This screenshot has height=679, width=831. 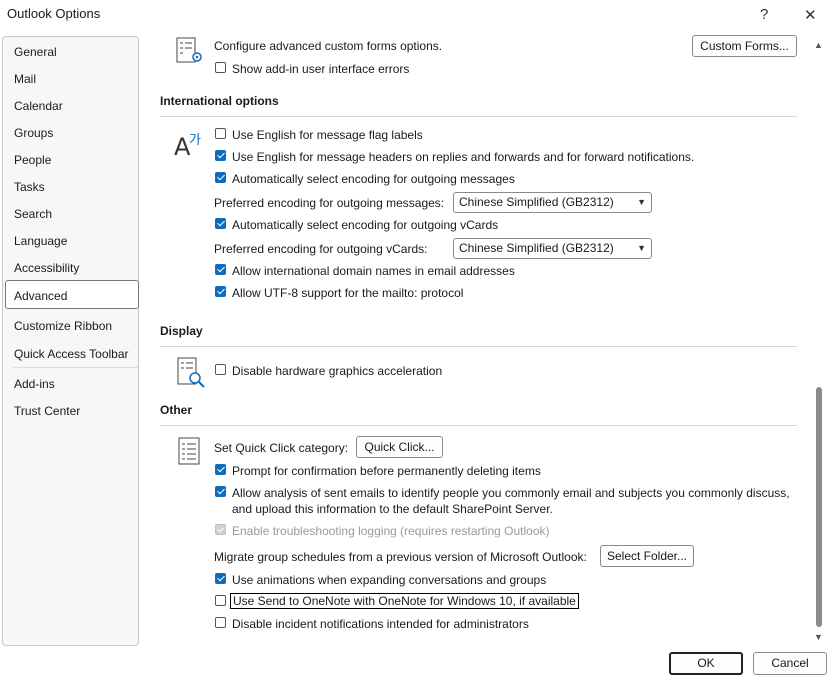 I want to click on pref-encoding-messages-value: Chinese Simplified (GB2312), so click(x=536, y=202).